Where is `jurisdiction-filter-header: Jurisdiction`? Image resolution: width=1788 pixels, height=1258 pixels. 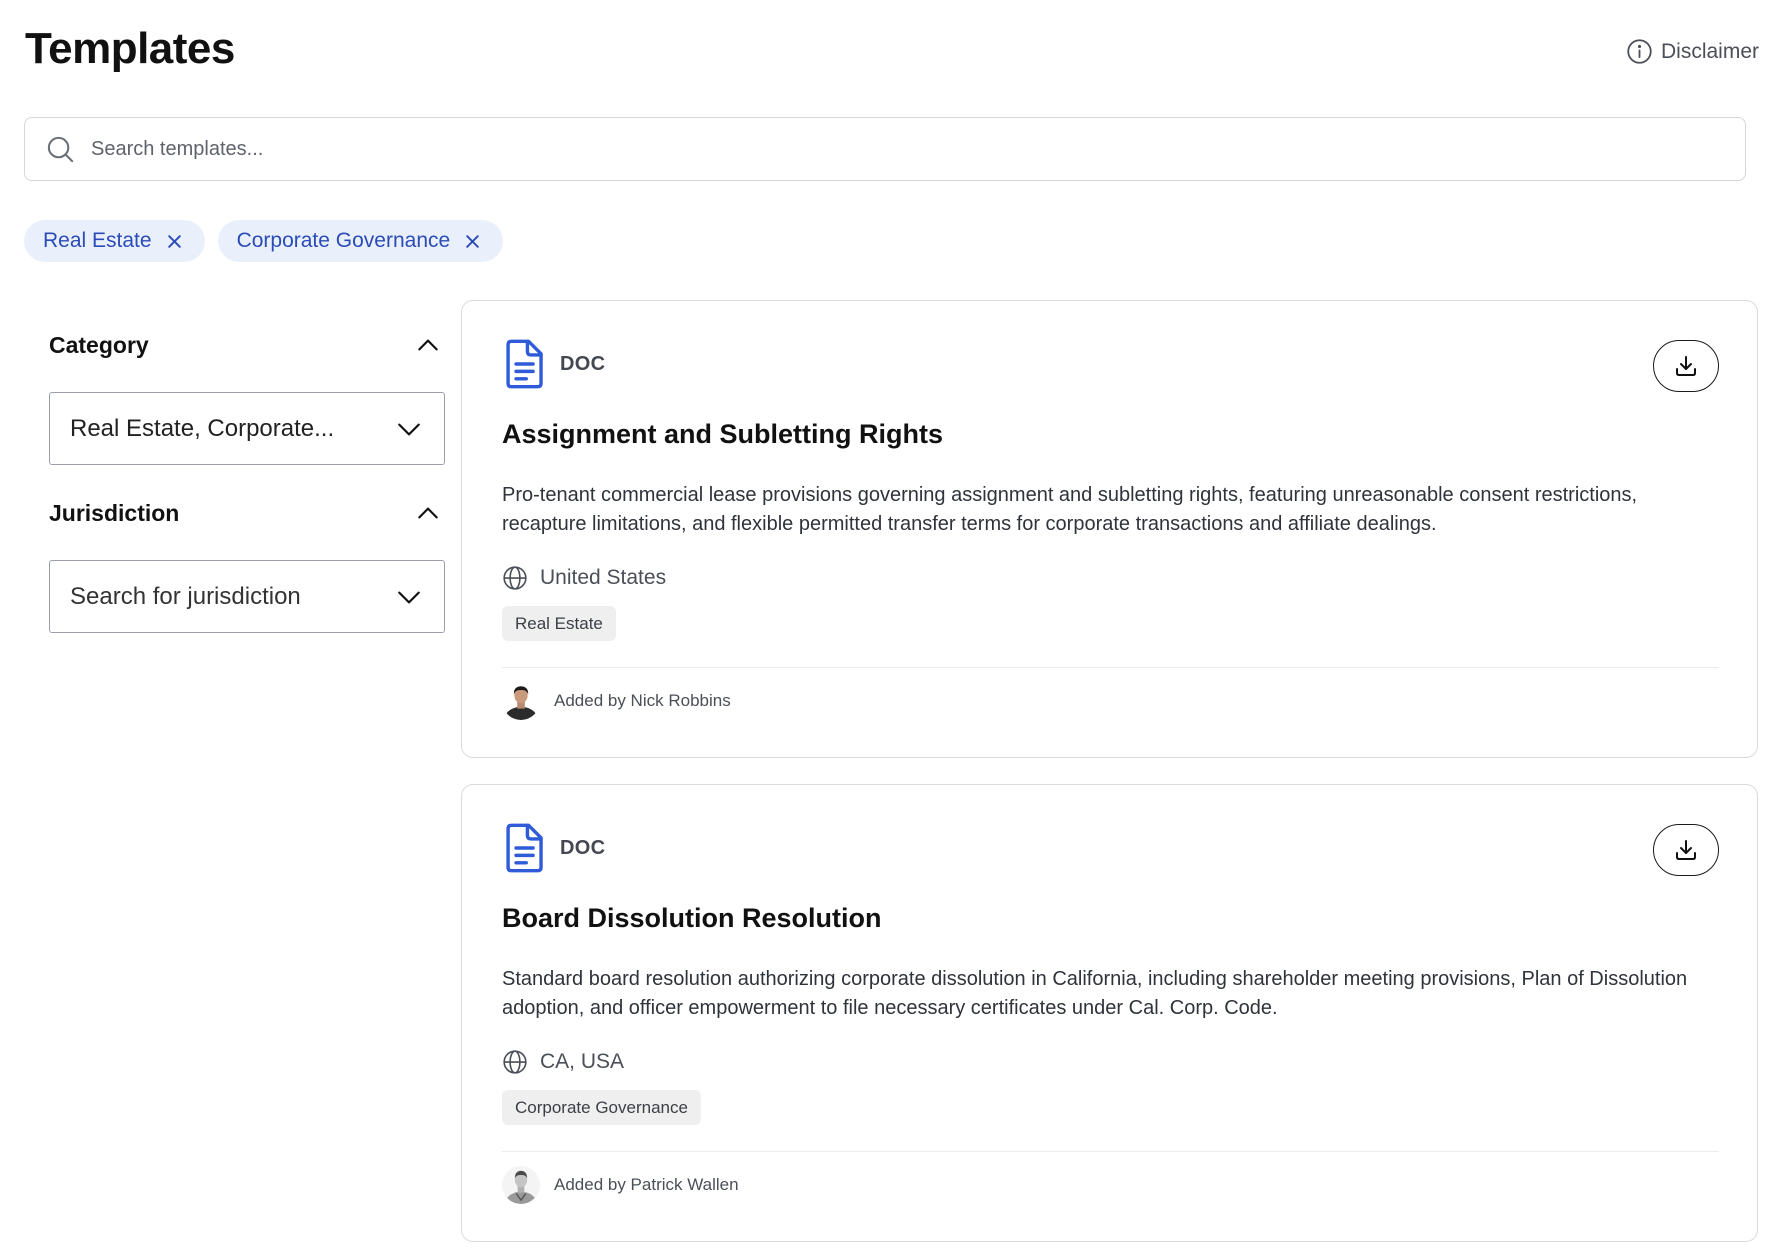 jurisdiction-filter-header: Jurisdiction is located at coordinates (247, 513).